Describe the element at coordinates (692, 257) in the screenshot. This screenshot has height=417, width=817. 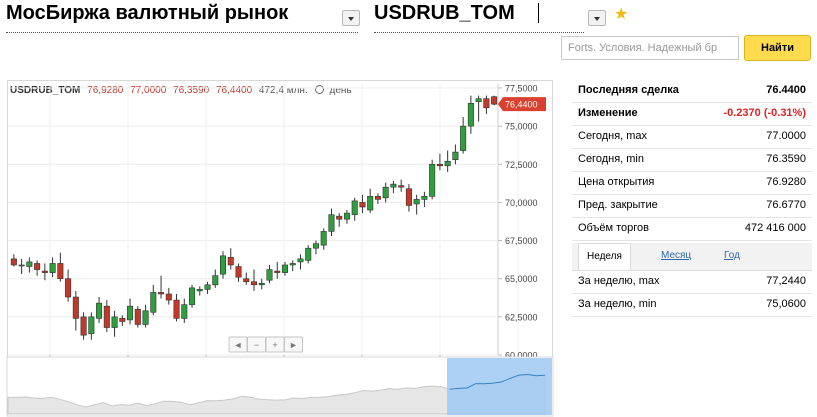
I see `period-tabs: Неделя Месяц Год` at that location.